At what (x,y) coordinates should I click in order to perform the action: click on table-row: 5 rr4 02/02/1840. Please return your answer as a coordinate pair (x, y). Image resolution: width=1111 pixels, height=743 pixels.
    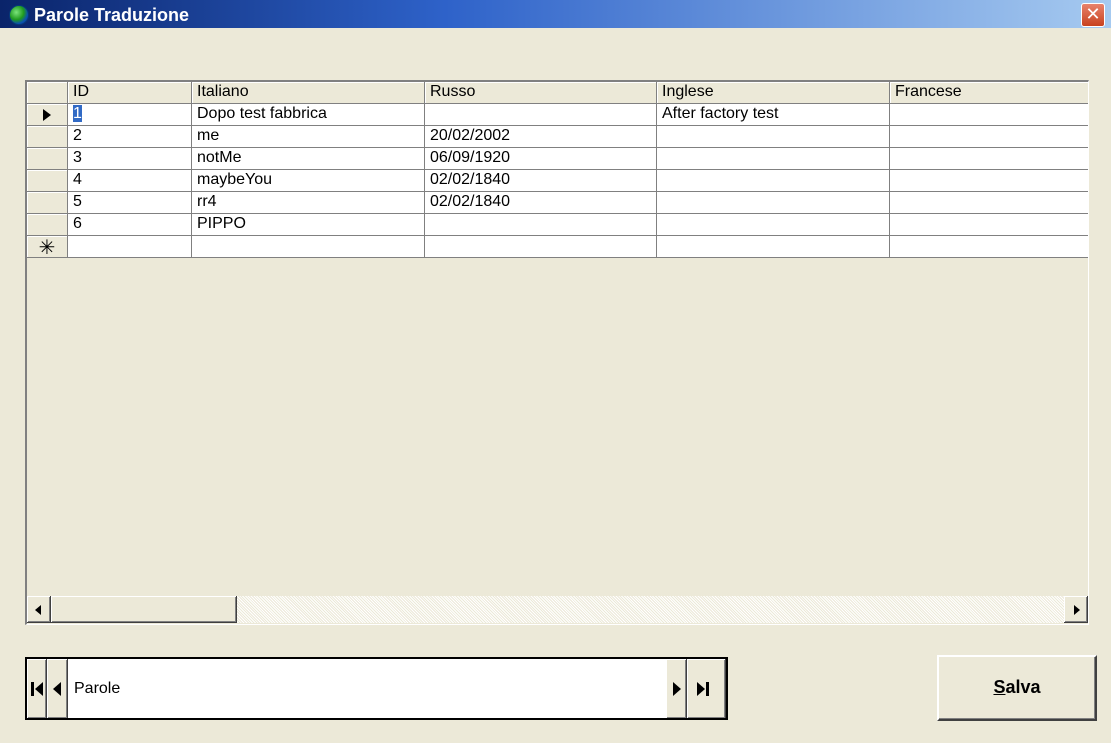
    Looking at the image, I should click on (557, 203).